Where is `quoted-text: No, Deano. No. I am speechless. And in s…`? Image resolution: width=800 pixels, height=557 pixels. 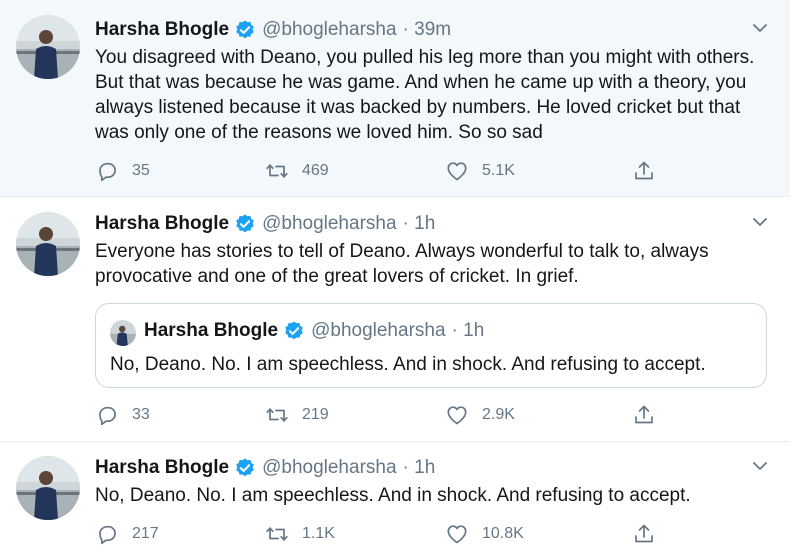
quoted-text: No, Deano. No. I am speechless. And in s… is located at coordinates (408, 364).